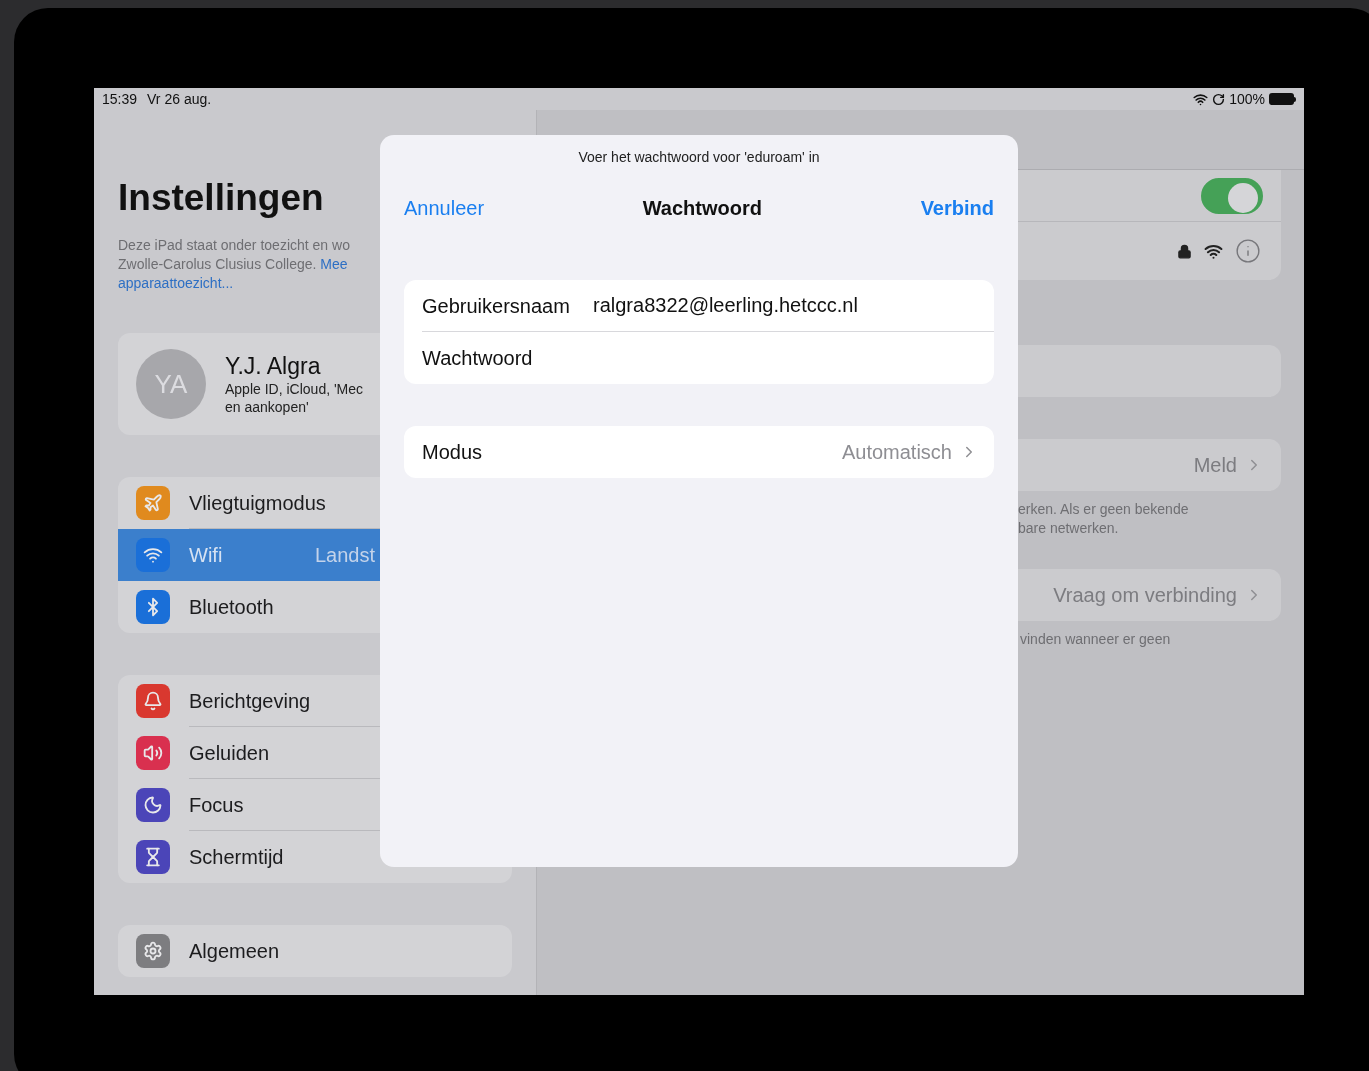 This screenshot has height=1071, width=1369. Describe the element at coordinates (496, 306) in the screenshot. I see `field-label: Gebruikersnaam` at that location.